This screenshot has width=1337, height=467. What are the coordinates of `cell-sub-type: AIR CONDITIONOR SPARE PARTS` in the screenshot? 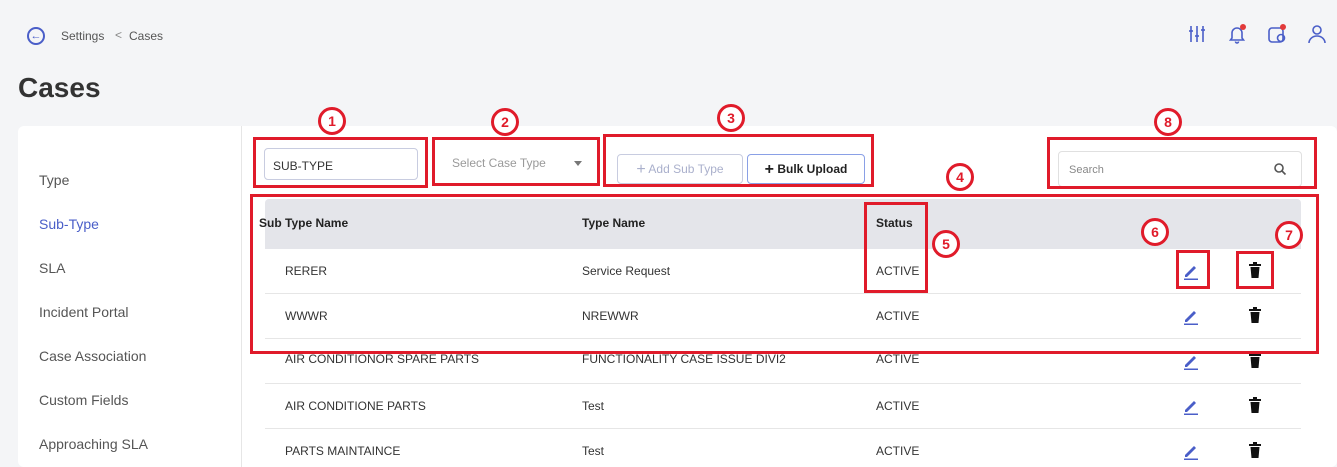 It's located at (382, 359).